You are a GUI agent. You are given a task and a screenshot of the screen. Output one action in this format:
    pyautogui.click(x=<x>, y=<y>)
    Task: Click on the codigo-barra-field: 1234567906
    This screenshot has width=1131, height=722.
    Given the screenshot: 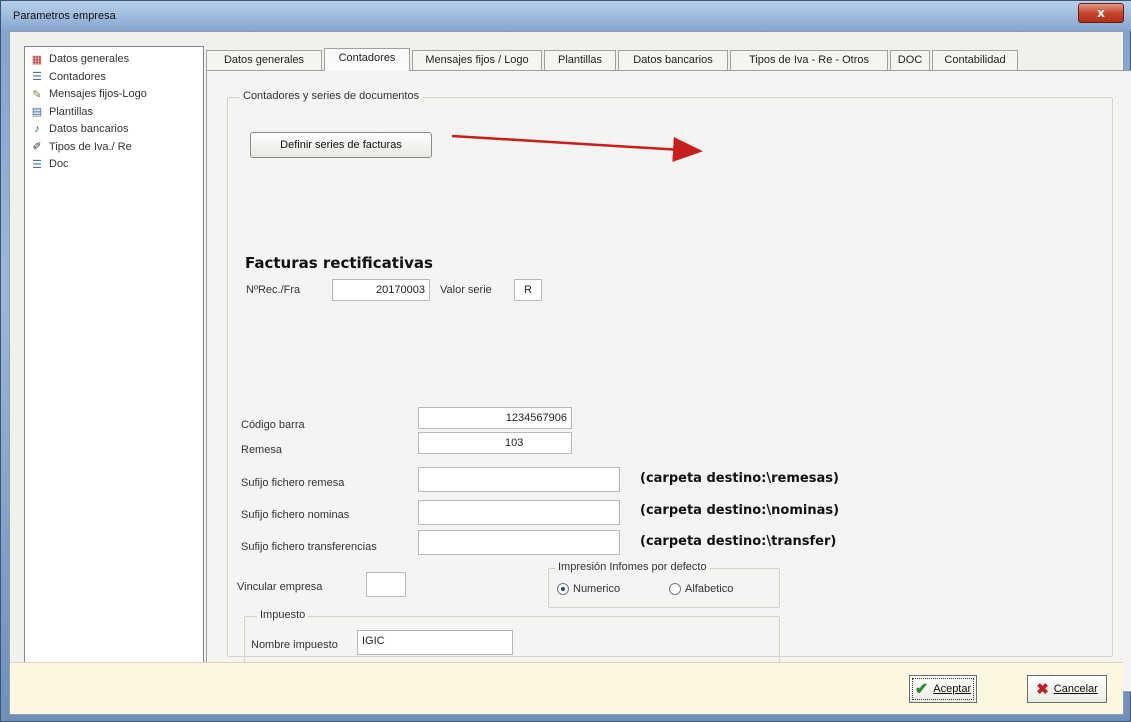 What is the action you would take?
    pyautogui.click(x=495, y=418)
    